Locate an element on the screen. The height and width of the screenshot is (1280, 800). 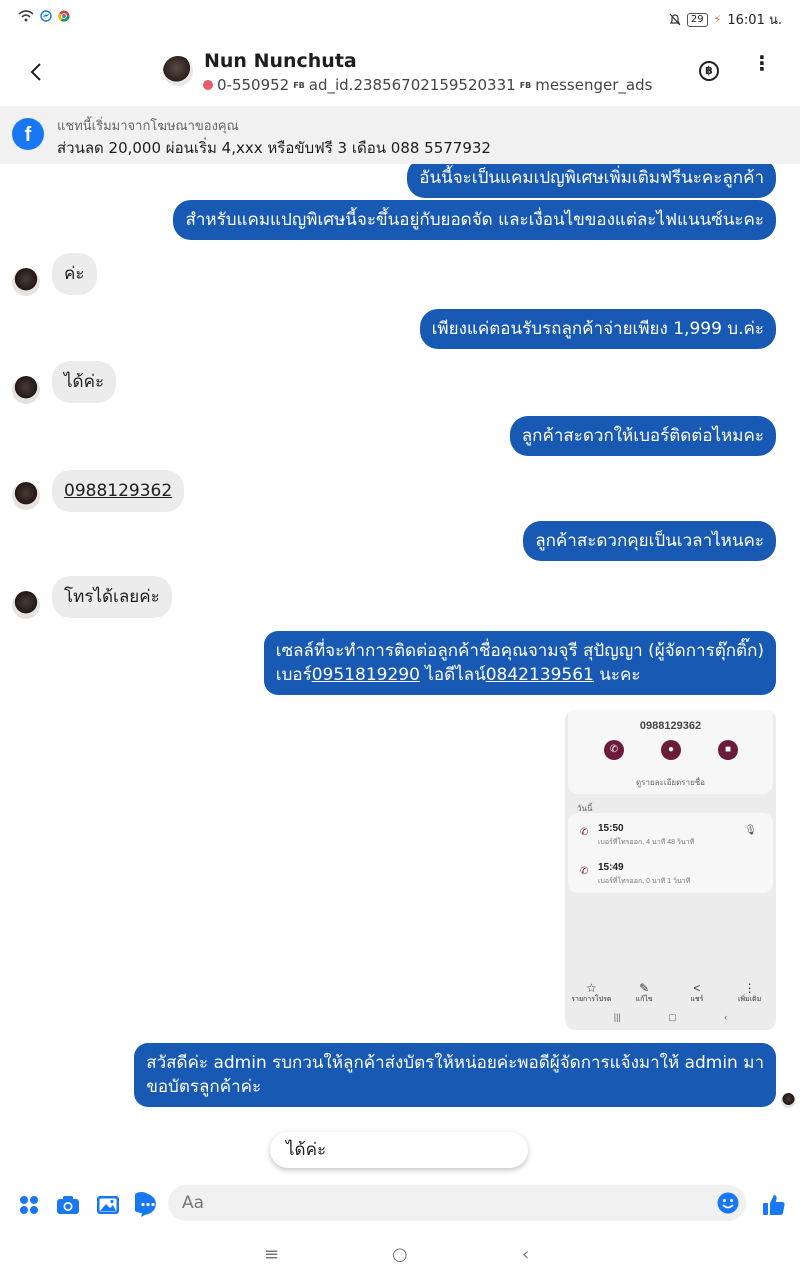
shot-bottom-actions: ☆ รายการโปรด ✎ แก้ไข < แชร์ ⋮ เพิ่มเติม is located at coordinates (670, 993).